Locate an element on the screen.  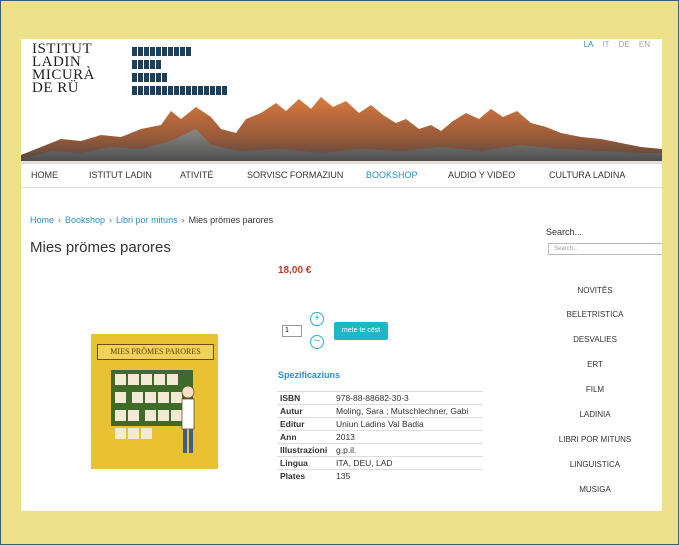
table-row: Plates 135 is located at coordinates (380, 475).